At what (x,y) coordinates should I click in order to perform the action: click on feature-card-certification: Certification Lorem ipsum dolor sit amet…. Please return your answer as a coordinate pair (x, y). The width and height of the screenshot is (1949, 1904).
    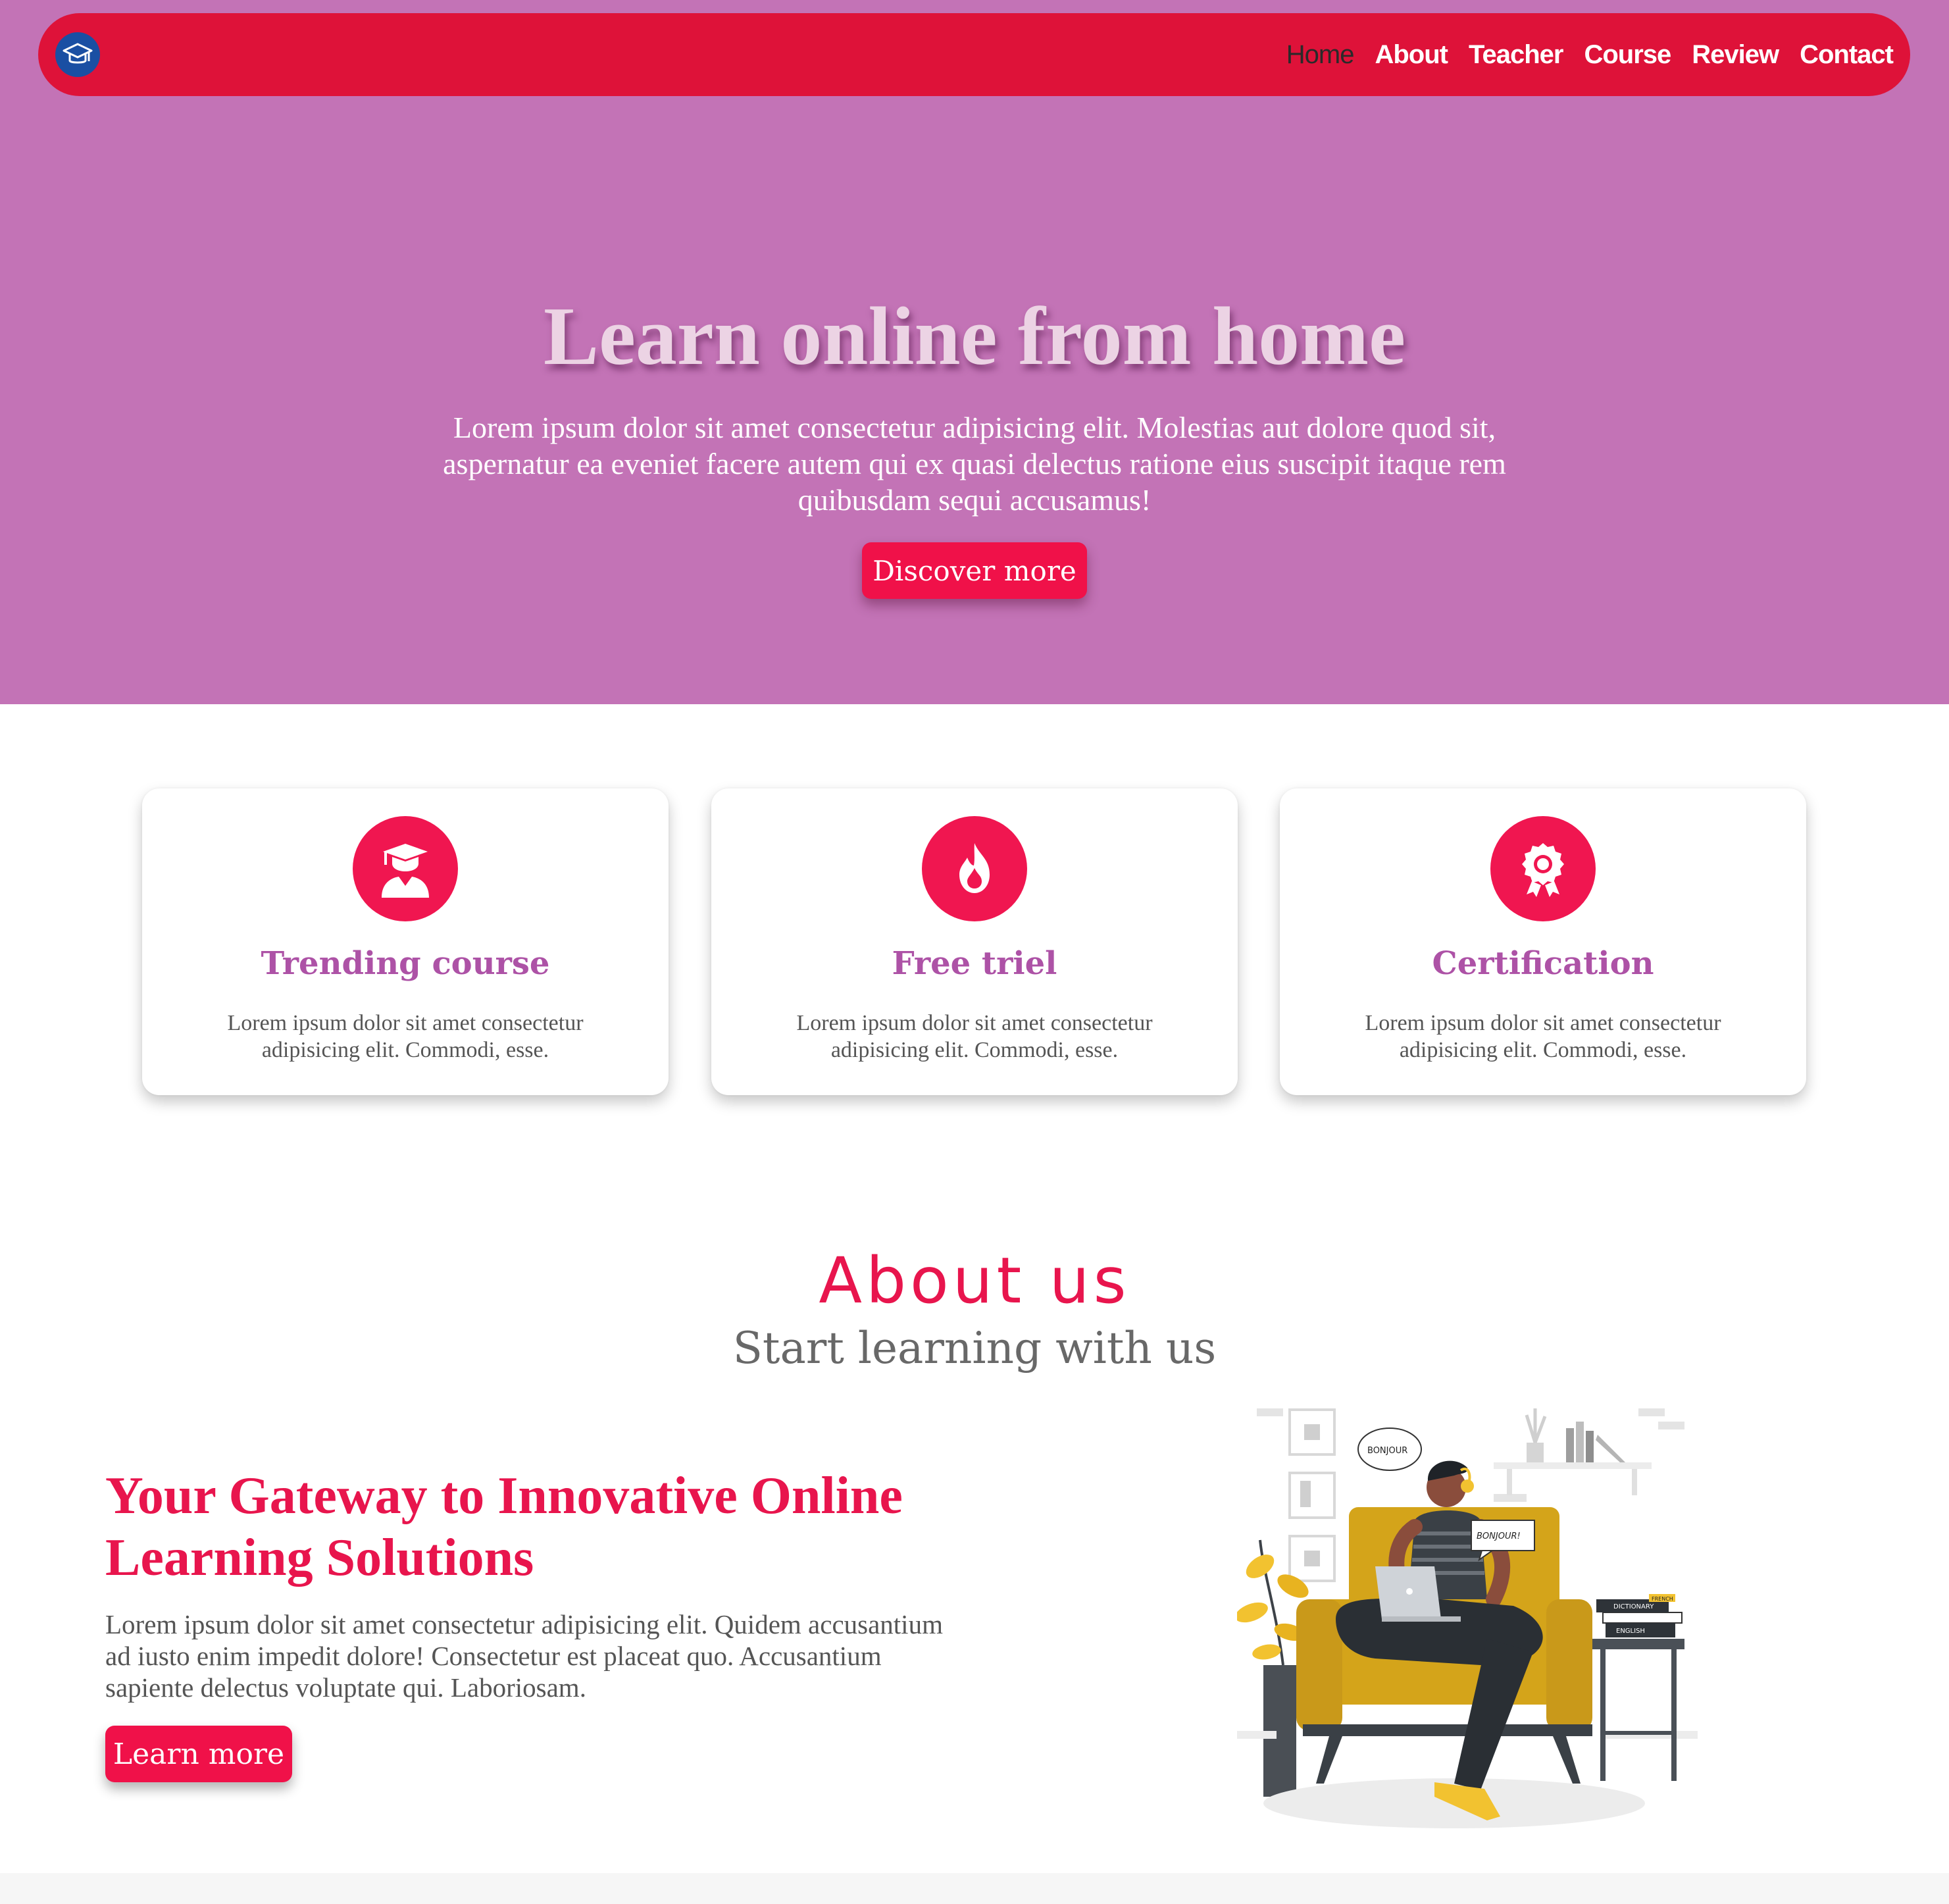
    Looking at the image, I should click on (1543, 941).